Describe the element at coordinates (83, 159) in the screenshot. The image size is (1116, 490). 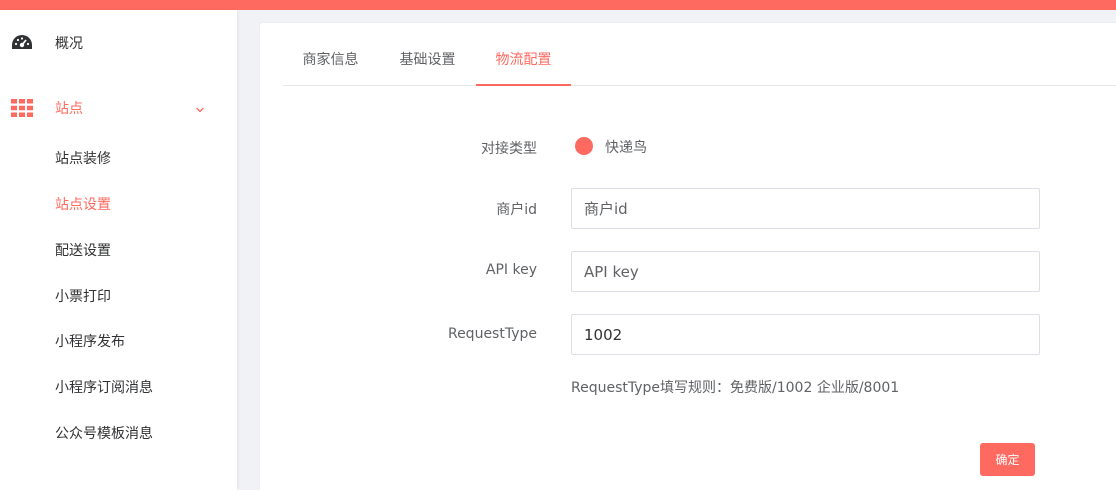
I see `sidebar-subitem-label: 站点装修` at that location.